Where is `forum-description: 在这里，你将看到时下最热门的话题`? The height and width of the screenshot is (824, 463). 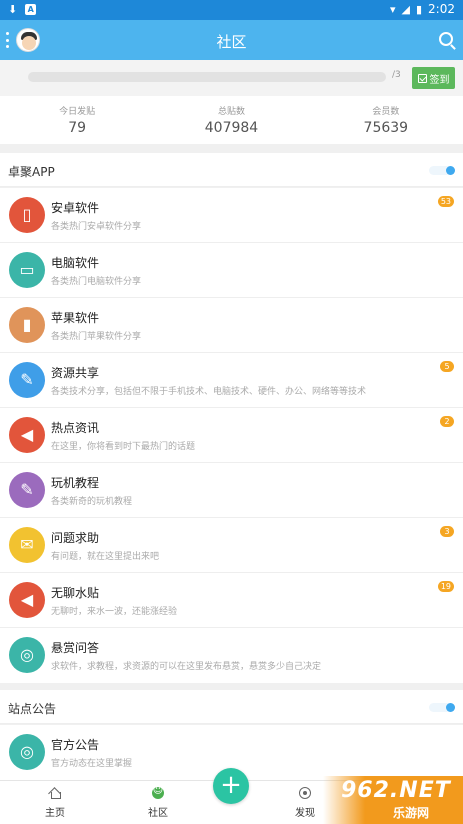 forum-description: 在这里，你将看到时下最热门的话题 is located at coordinates (123, 447).